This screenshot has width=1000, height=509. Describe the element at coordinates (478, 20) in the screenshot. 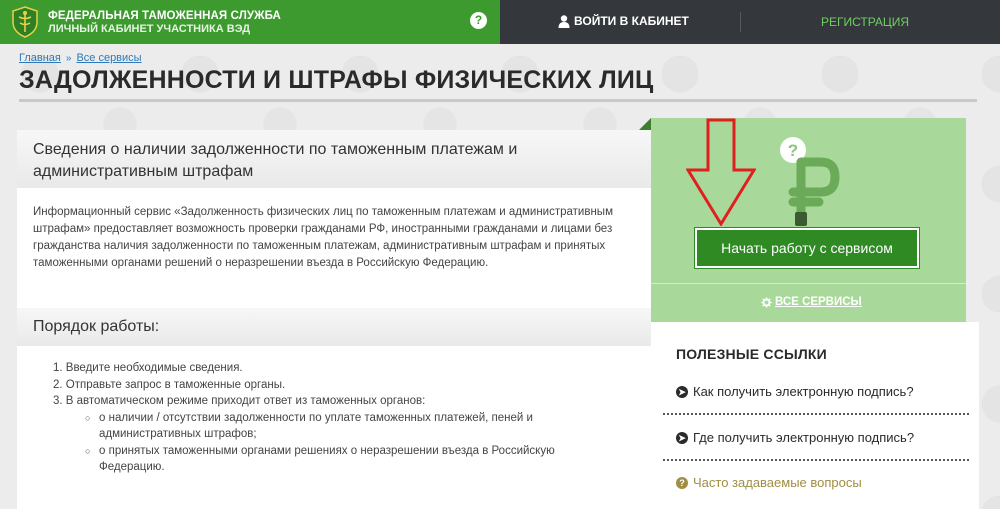

I see `help-button: ?` at that location.